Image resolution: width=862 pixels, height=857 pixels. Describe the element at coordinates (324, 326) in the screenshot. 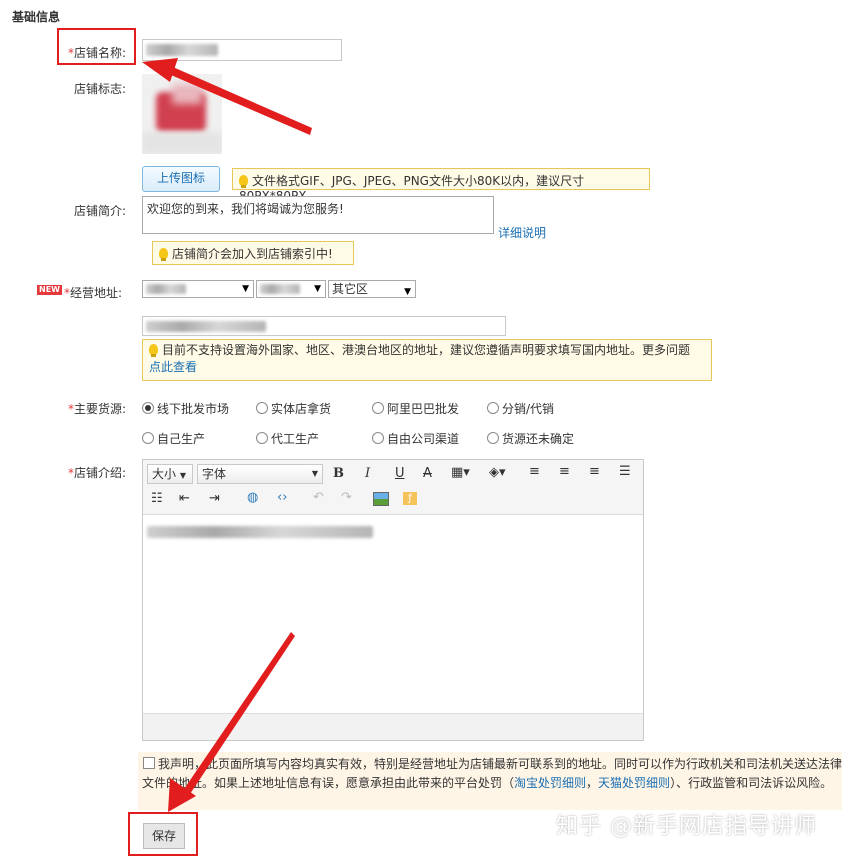

I see `street-address-input` at that location.